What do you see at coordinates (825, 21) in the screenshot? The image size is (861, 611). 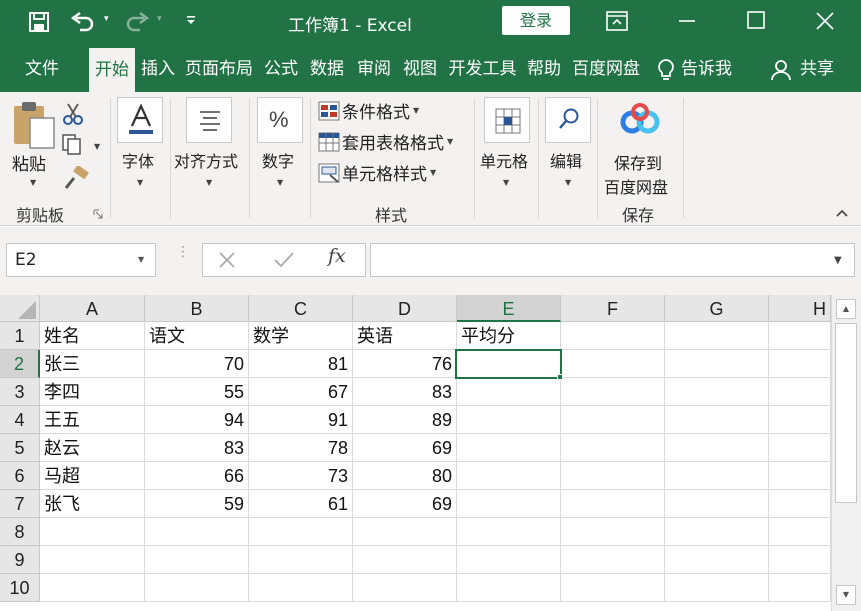 I see `close-icon` at bounding box center [825, 21].